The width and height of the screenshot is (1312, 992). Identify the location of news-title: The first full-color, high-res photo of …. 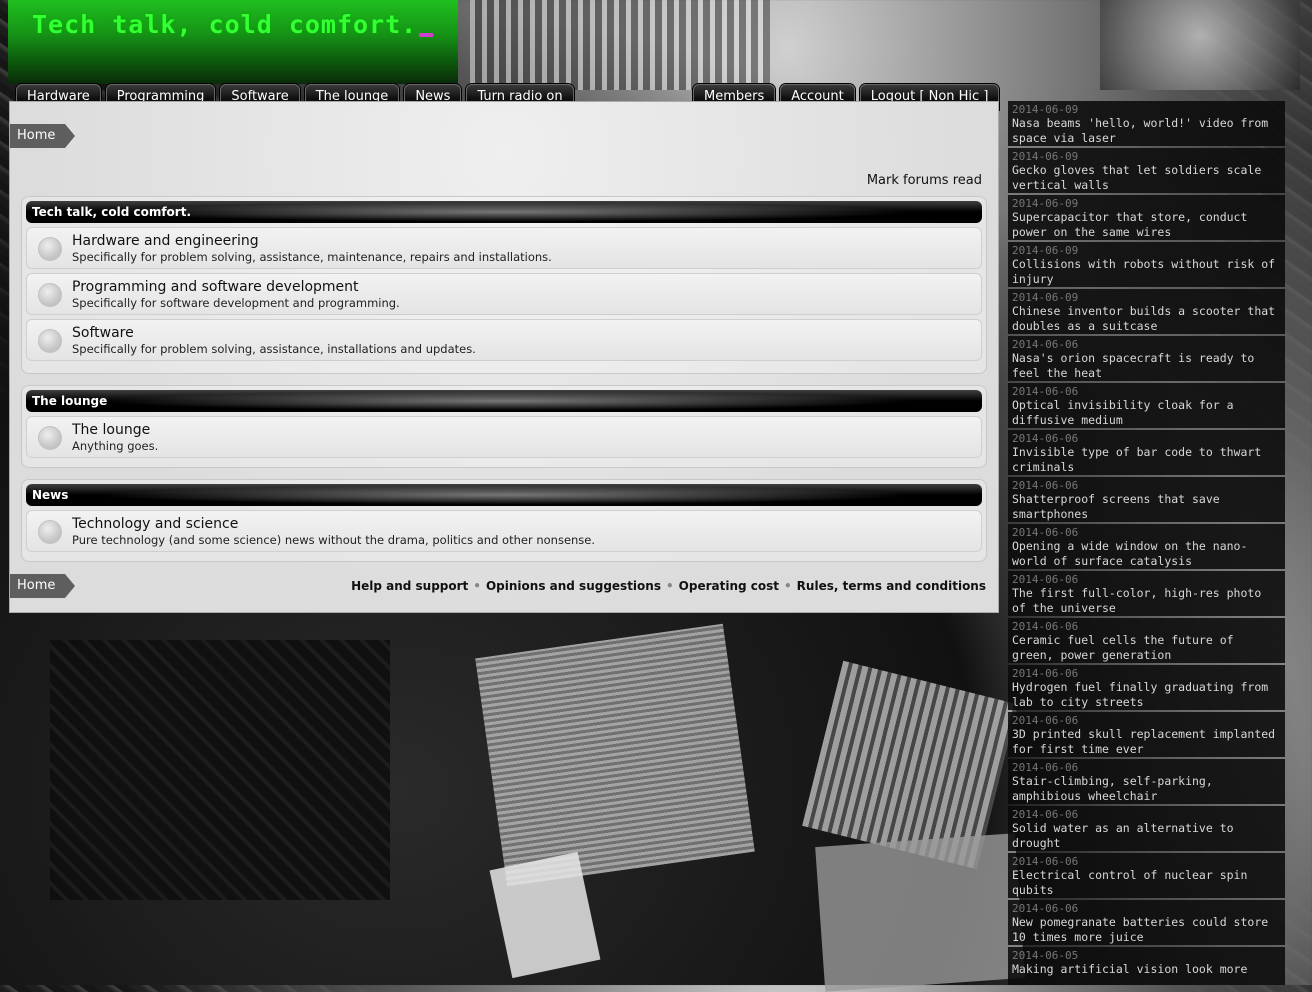
(1146, 600).